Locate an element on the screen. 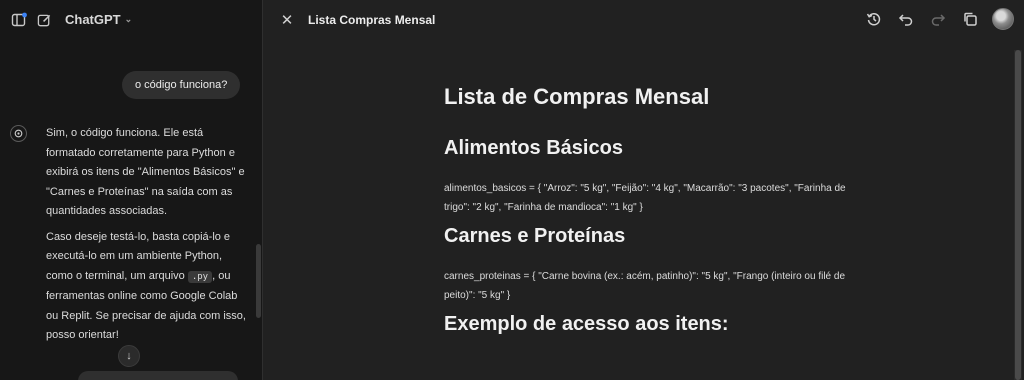 The height and width of the screenshot is (380, 1024). canvas-scrollbar is located at coordinates (1018, 215).